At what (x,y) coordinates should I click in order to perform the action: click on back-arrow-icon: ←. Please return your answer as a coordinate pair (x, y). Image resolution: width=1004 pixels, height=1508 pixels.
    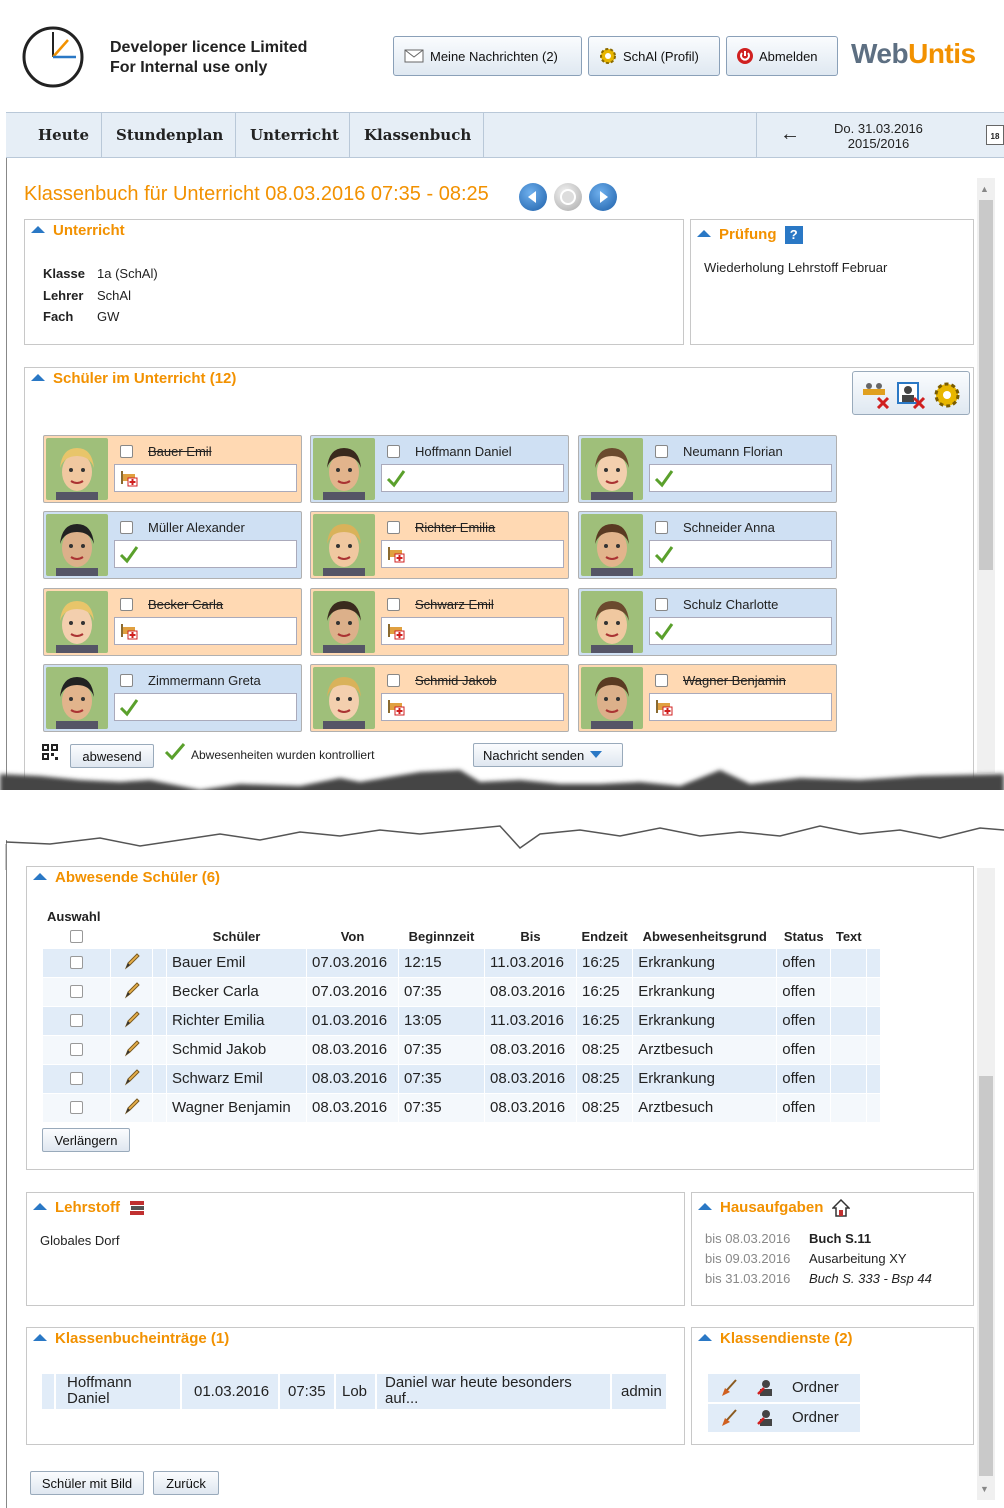
    Looking at the image, I should click on (790, 134).